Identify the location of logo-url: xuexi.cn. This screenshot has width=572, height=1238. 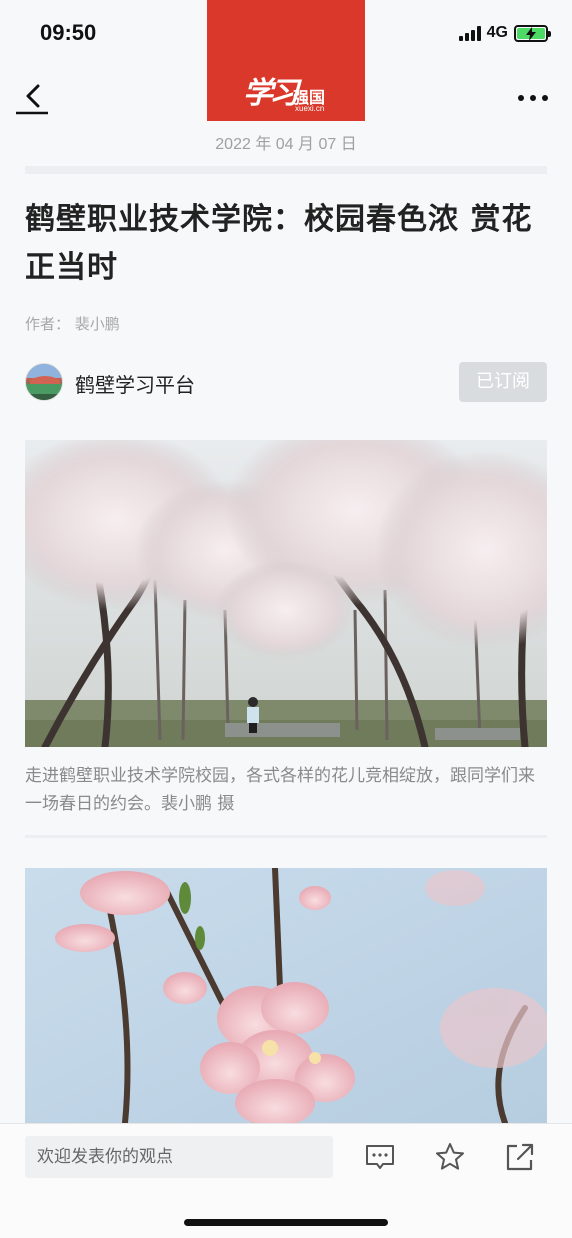
(310, 108).